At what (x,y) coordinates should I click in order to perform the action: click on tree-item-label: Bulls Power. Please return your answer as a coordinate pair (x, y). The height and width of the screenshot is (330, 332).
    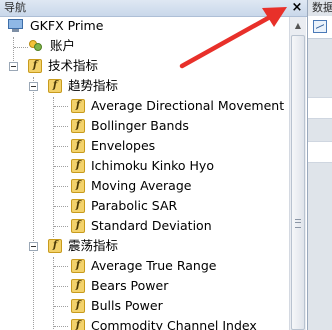
    Looking at the image, I should click on (127, 305).